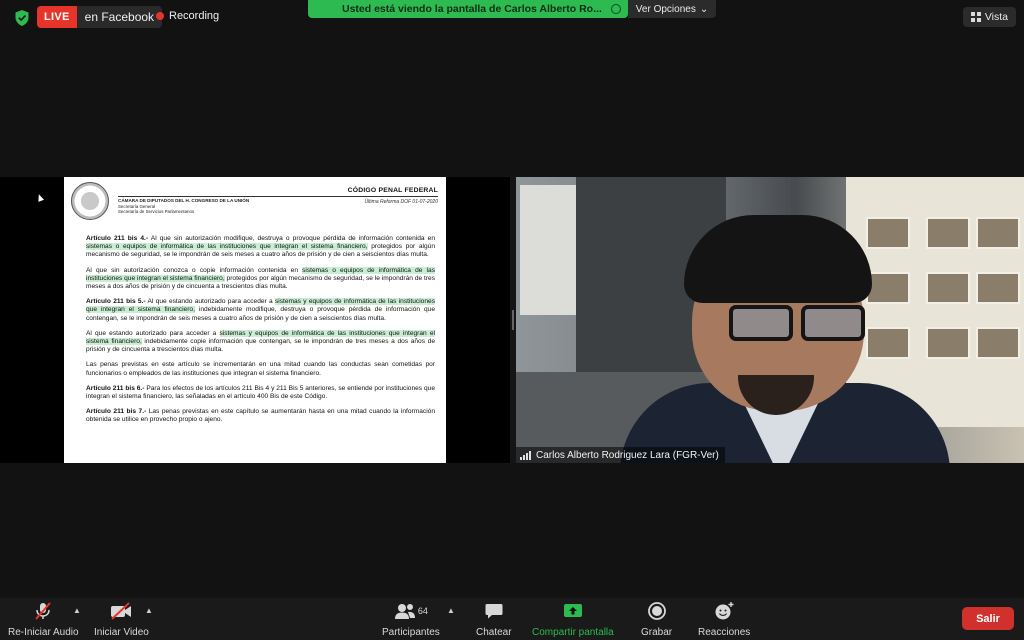  What do you see at coordinates (704, 9) in the screenshot?
I see `chevron-down-icon: ⌄` at bounding box center [704, 9].